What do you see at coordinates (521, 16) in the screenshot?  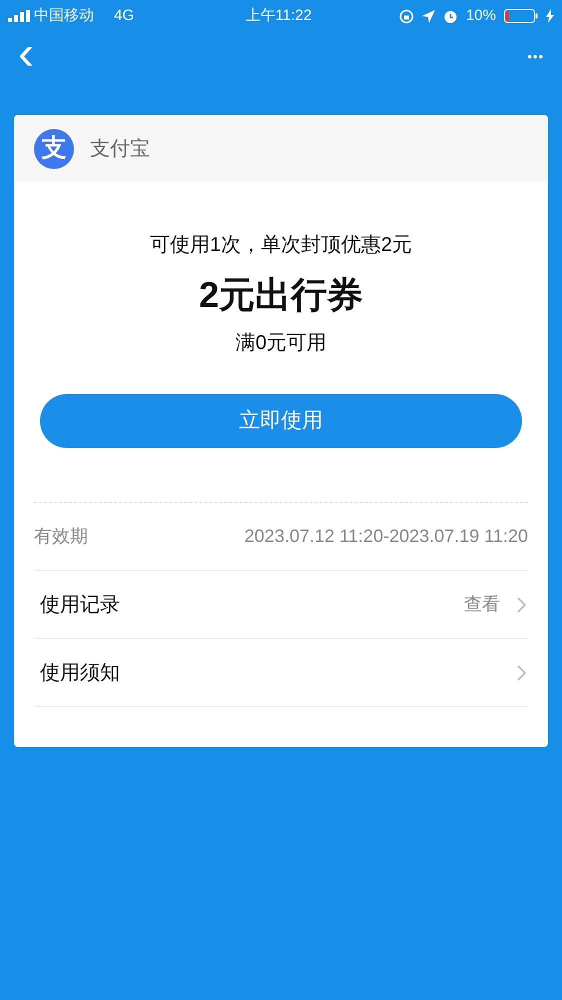 I see `battery-icon` at bounding box center [521, 16].